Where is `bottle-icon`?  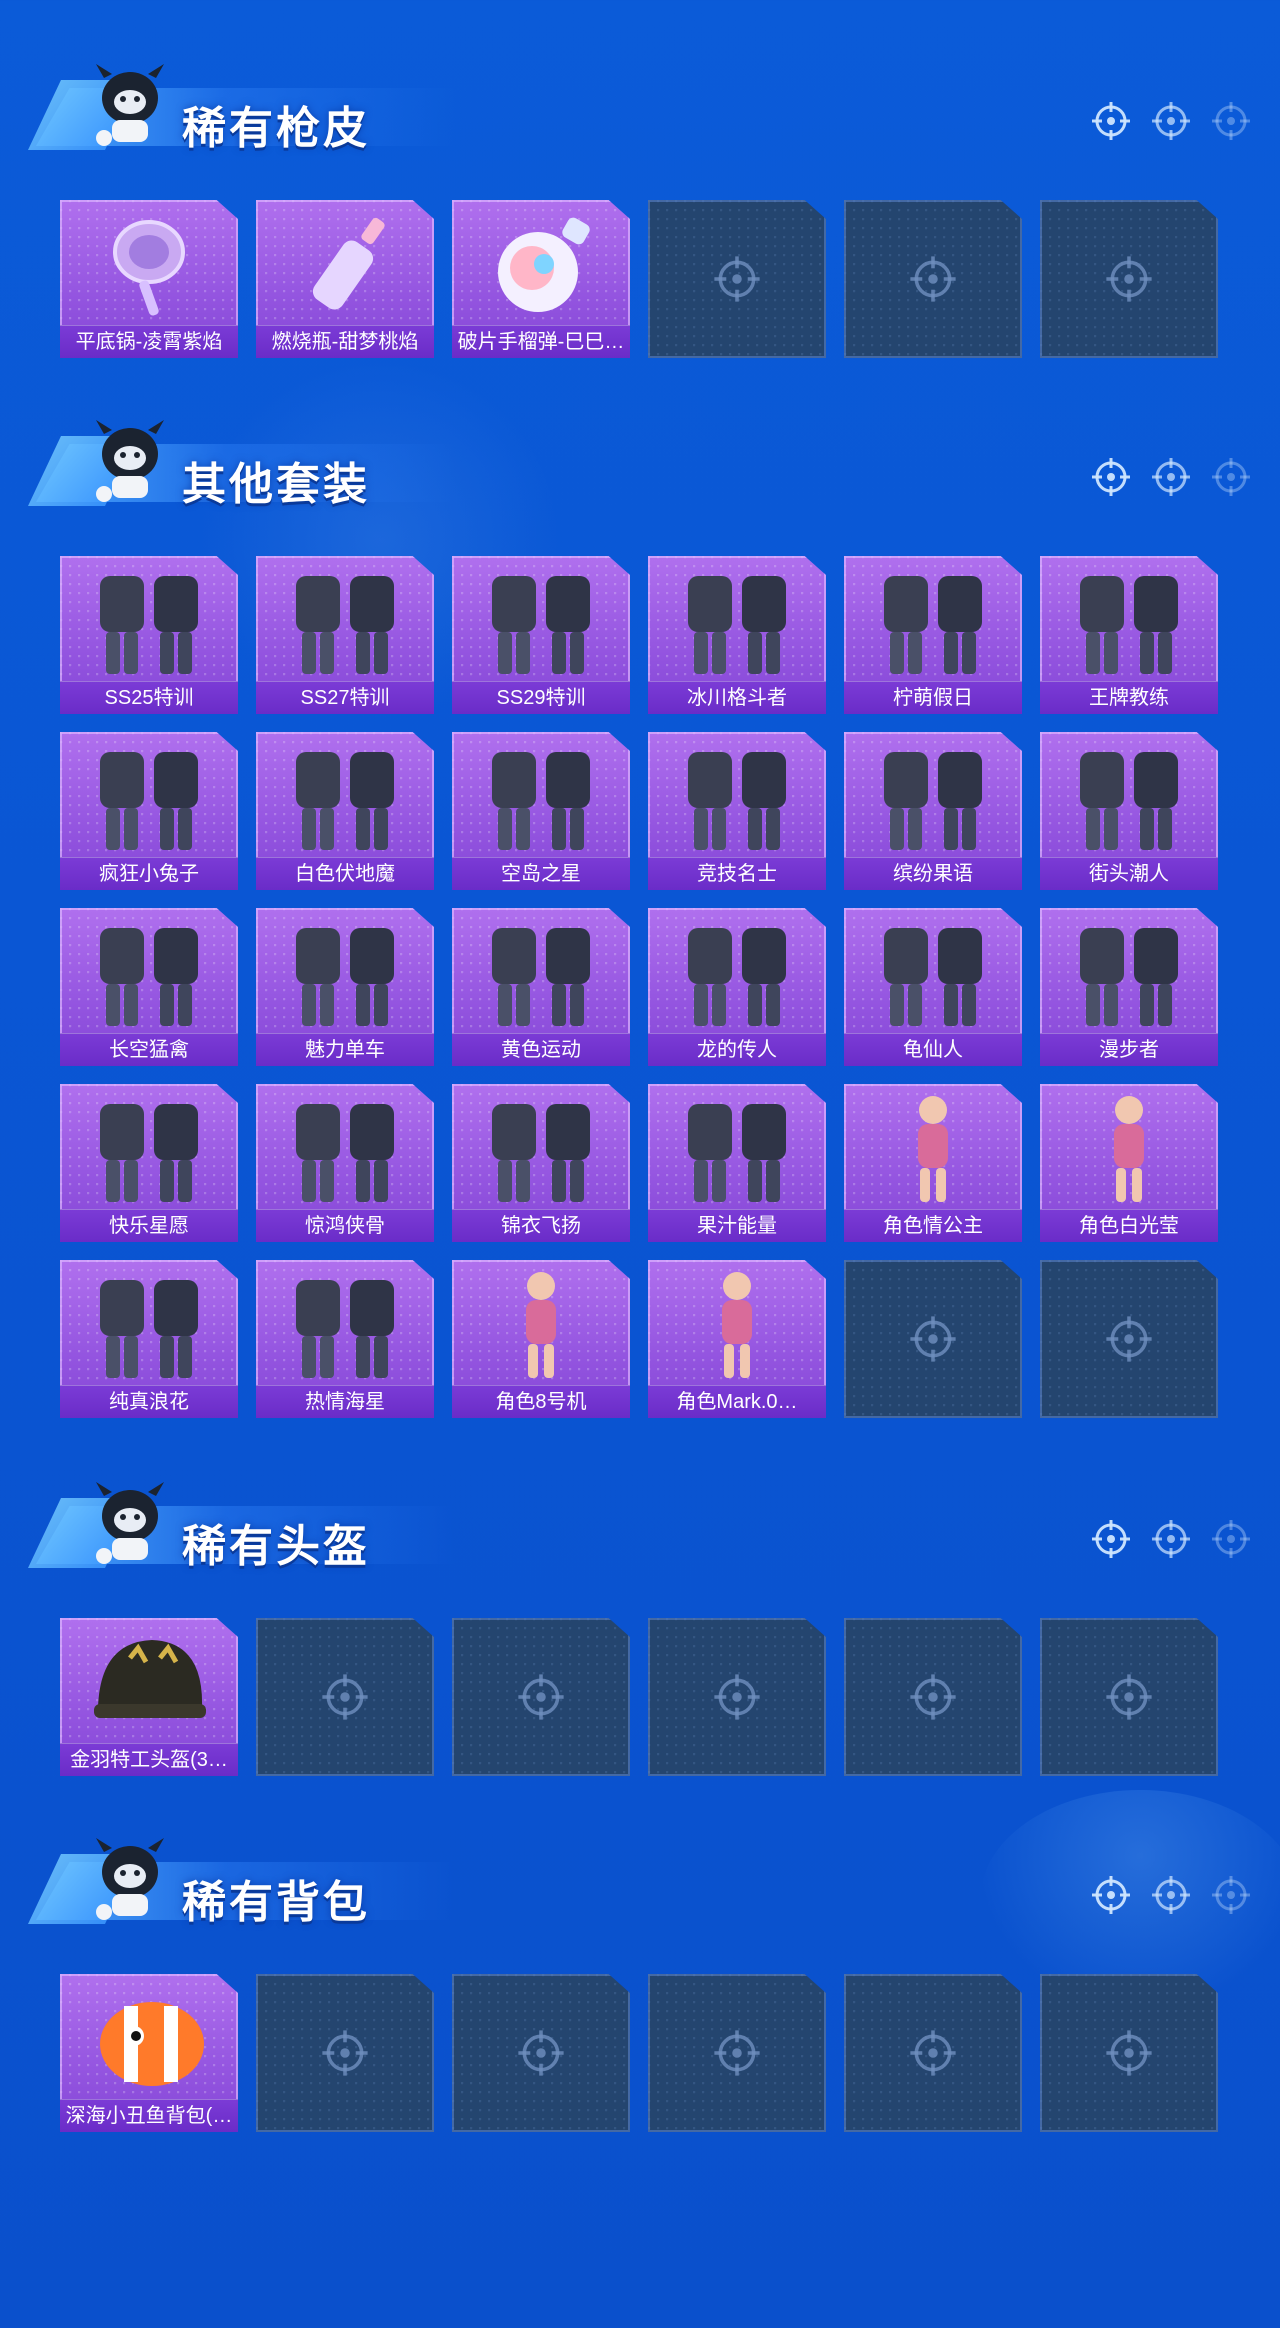 bottle-icon is located at coordinates (348, 263).